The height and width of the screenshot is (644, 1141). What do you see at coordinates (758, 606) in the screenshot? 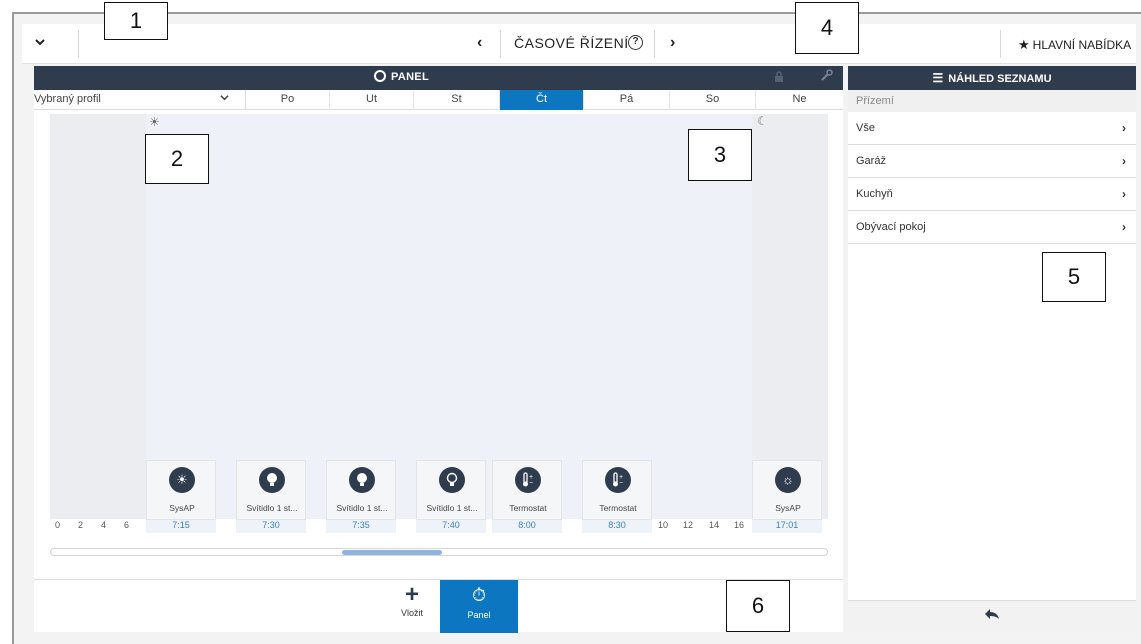
I see `callout-6: 6` at bounding box center [758, 606].